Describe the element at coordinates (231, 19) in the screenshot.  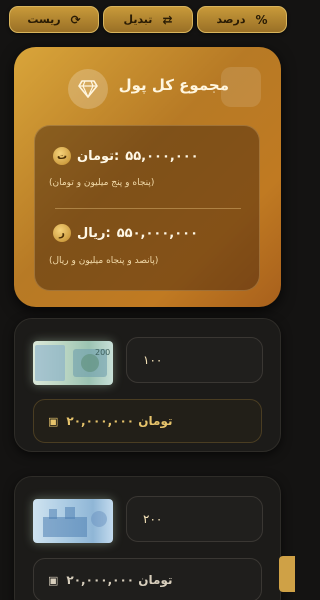
I see `percent-label: درصد` at that location.